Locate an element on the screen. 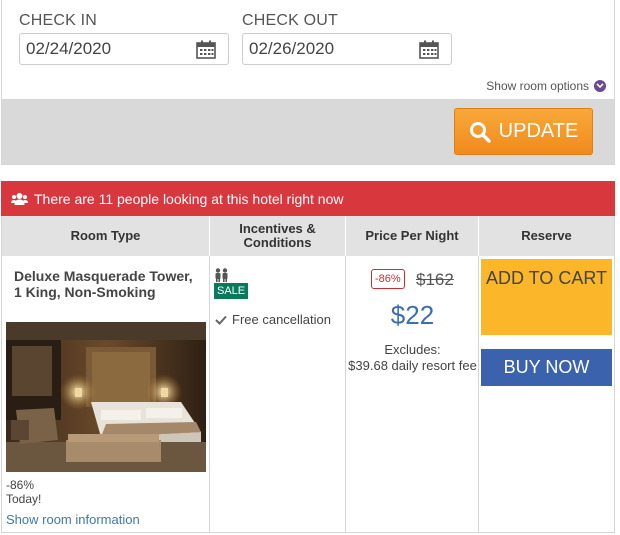 The height and width of the screenshot is (535, 620). excludes-label: Excludes: is located at coordinates (412, 349).